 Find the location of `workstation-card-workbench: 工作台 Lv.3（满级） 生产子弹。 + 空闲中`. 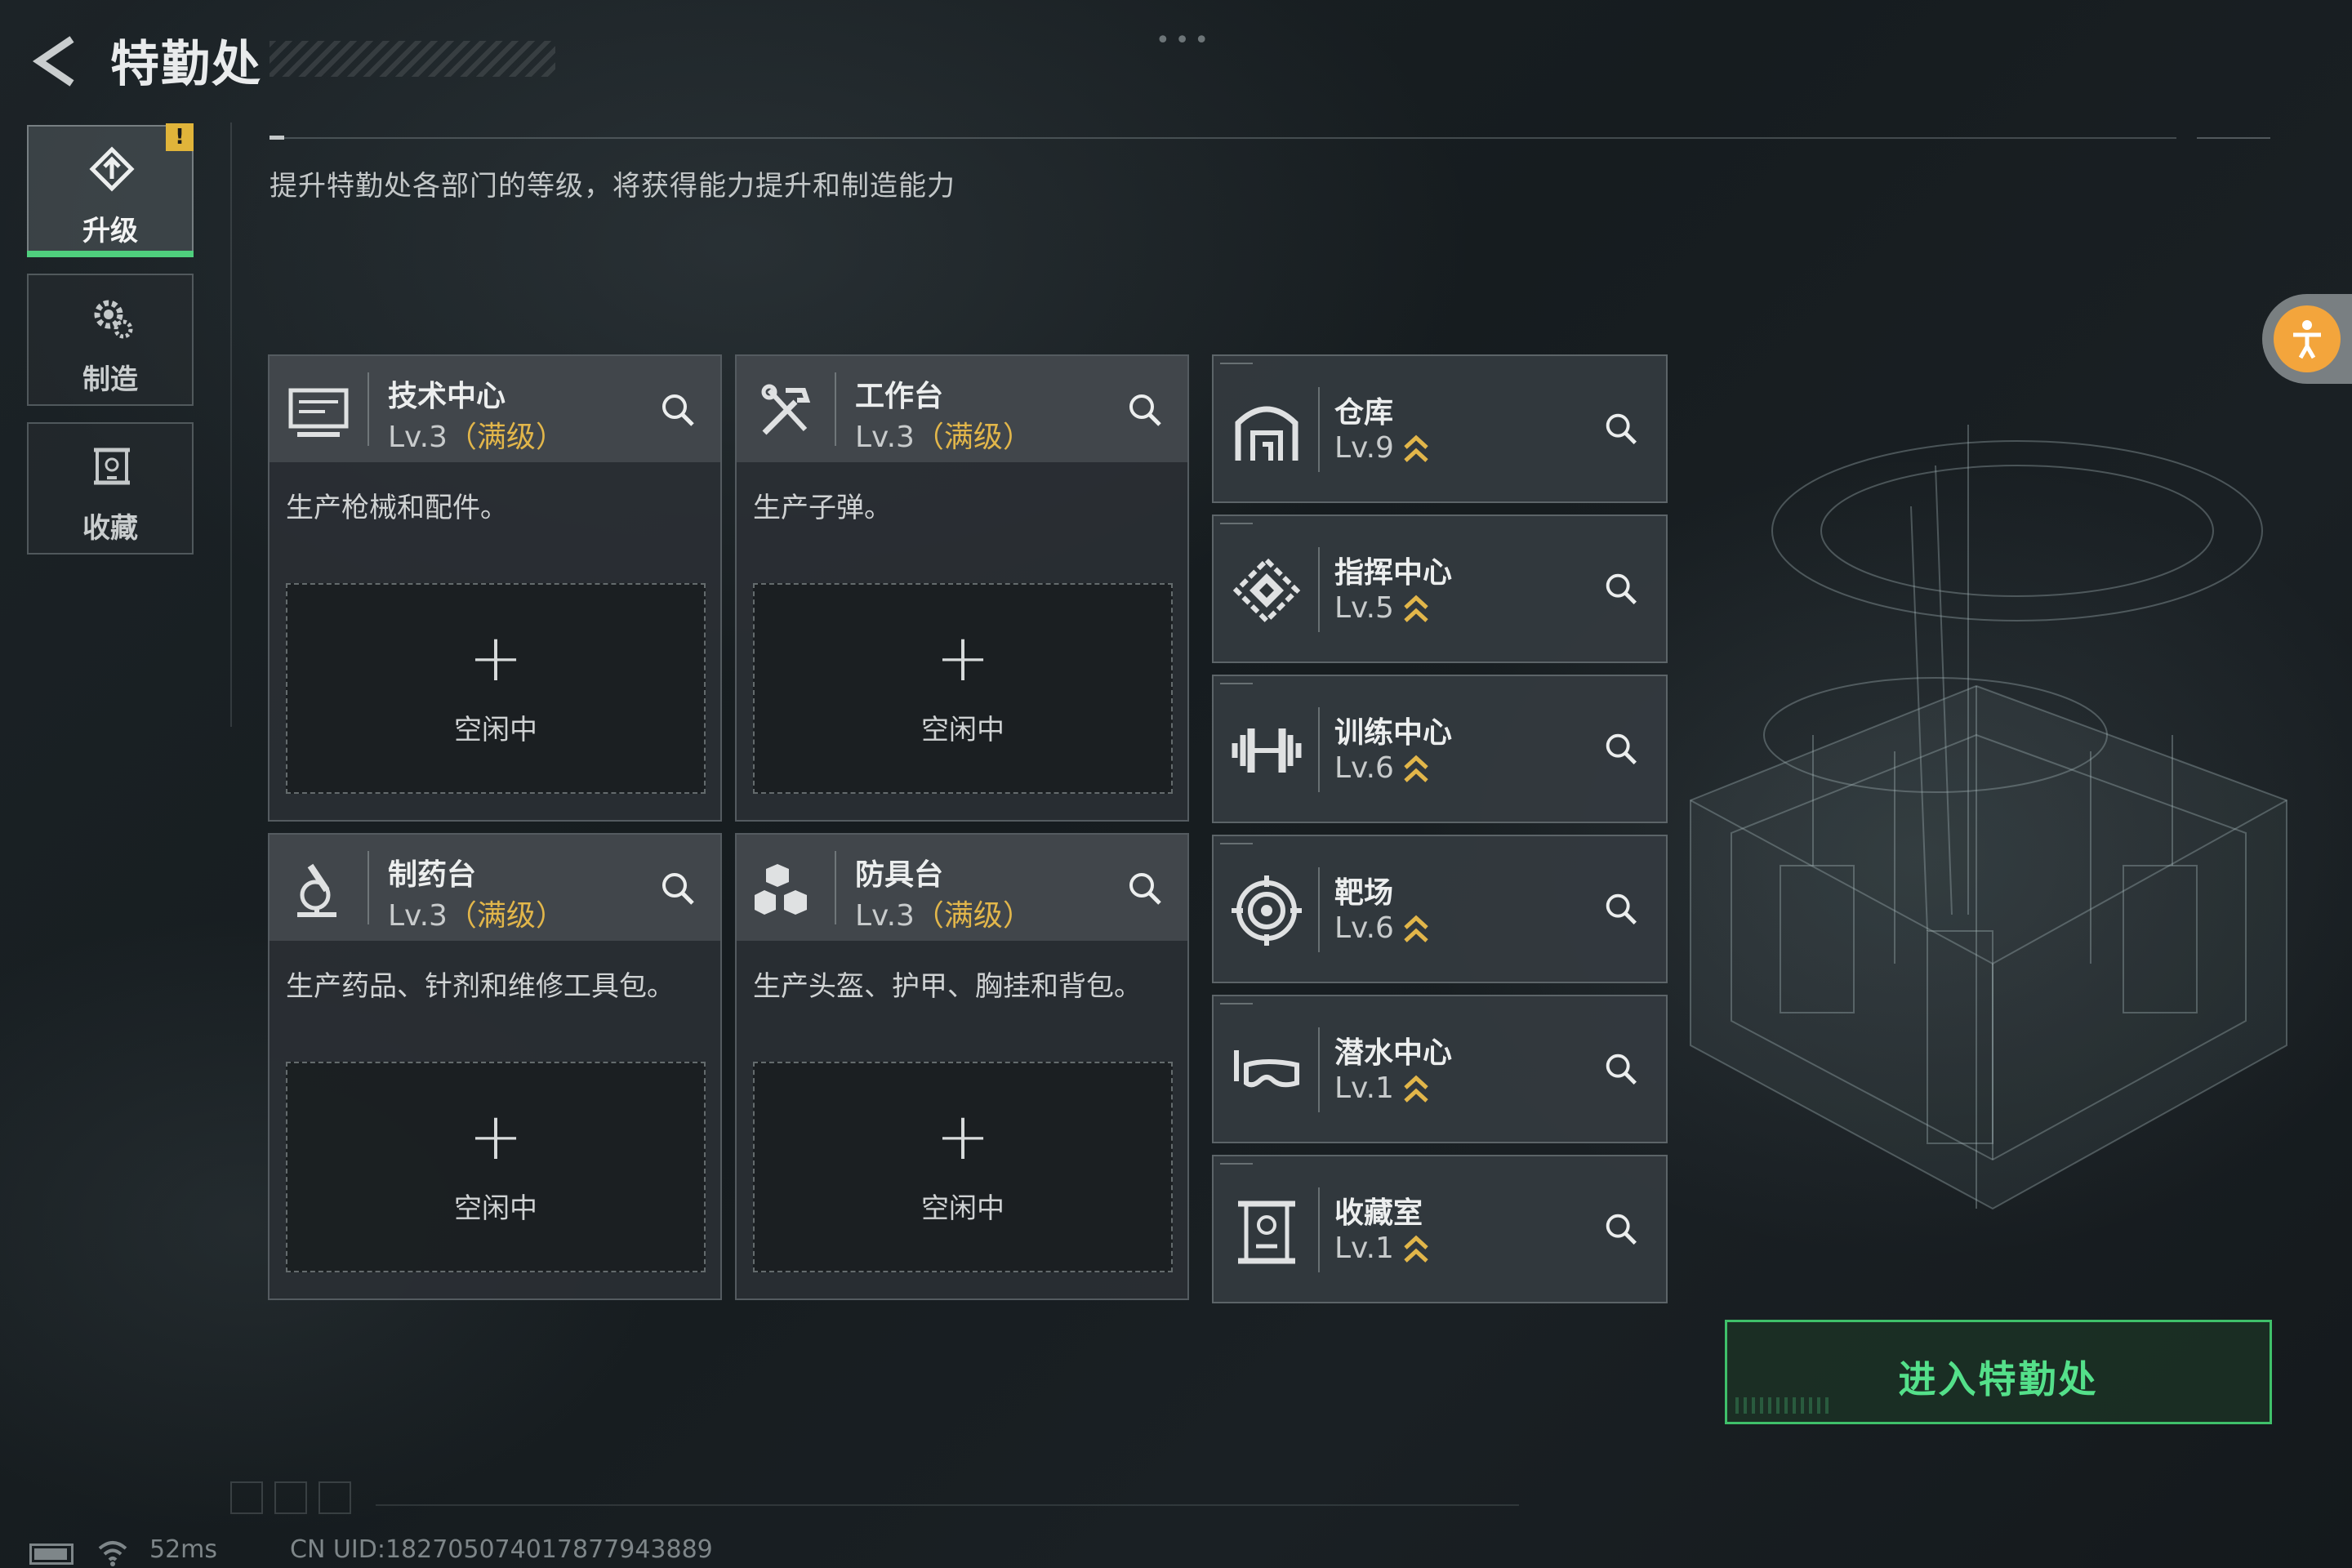

workstation-card-workbench: 工作台 Lv.3（满级） 生产子弹。 + 空闲中 is located at coordinates (962, 588).